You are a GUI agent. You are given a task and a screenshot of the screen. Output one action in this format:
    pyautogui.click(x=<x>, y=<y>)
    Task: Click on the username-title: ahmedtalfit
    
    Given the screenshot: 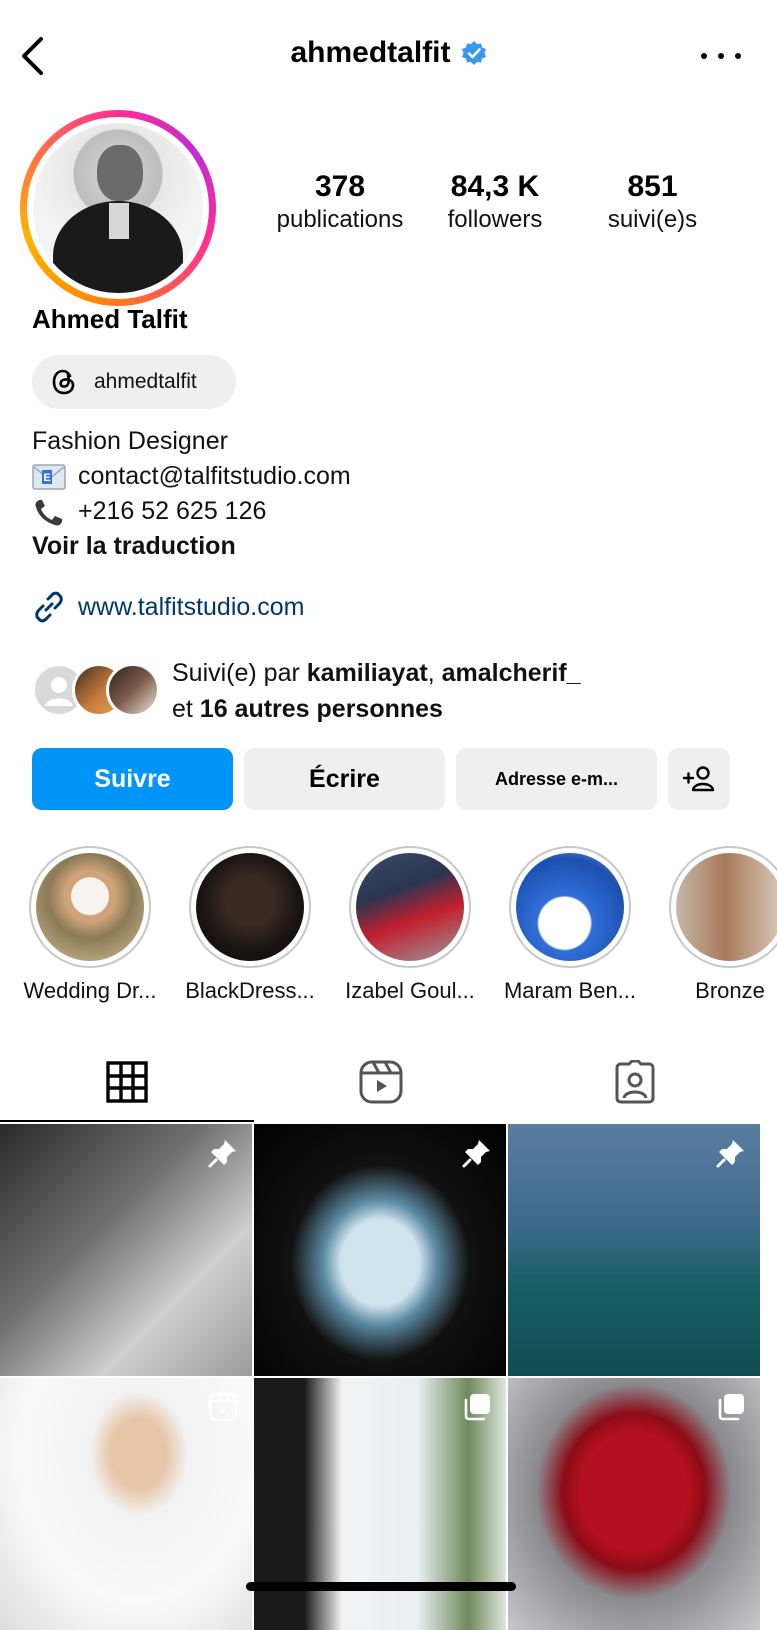 What is the action you would take?
    pyautogui.click(x=370, y=52)
    